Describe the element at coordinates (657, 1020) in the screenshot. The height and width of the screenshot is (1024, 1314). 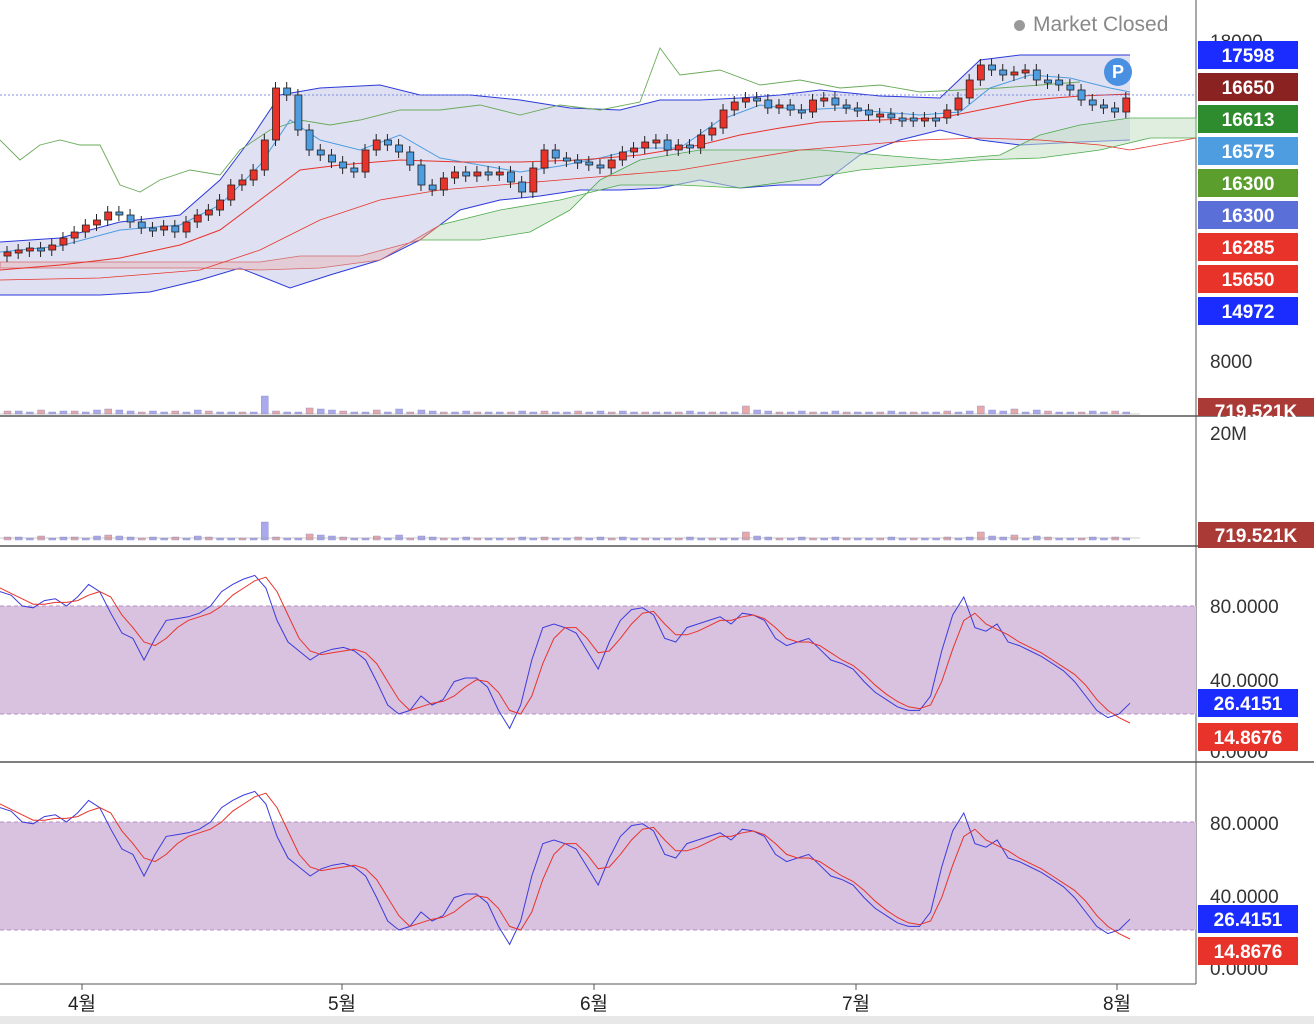
I see `bottom-strip` at that location.